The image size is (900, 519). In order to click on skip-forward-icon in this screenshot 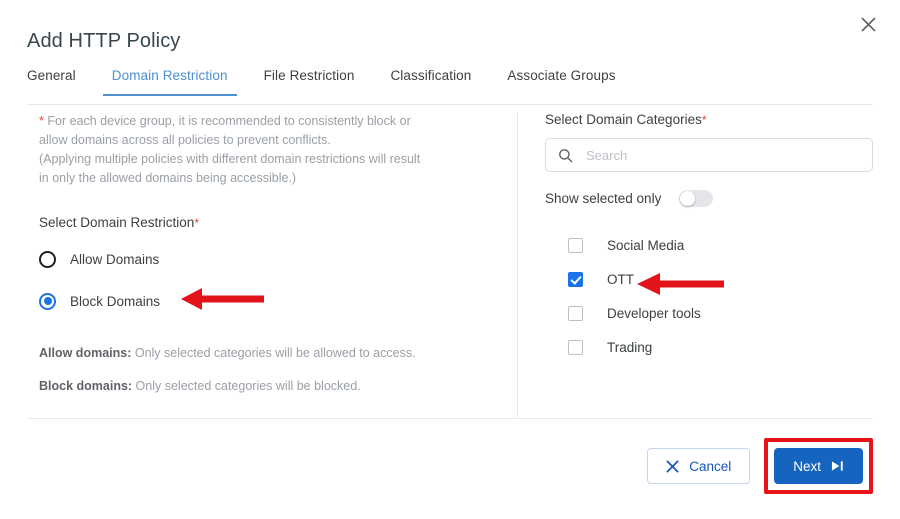, I will do `click(837, 466)`.